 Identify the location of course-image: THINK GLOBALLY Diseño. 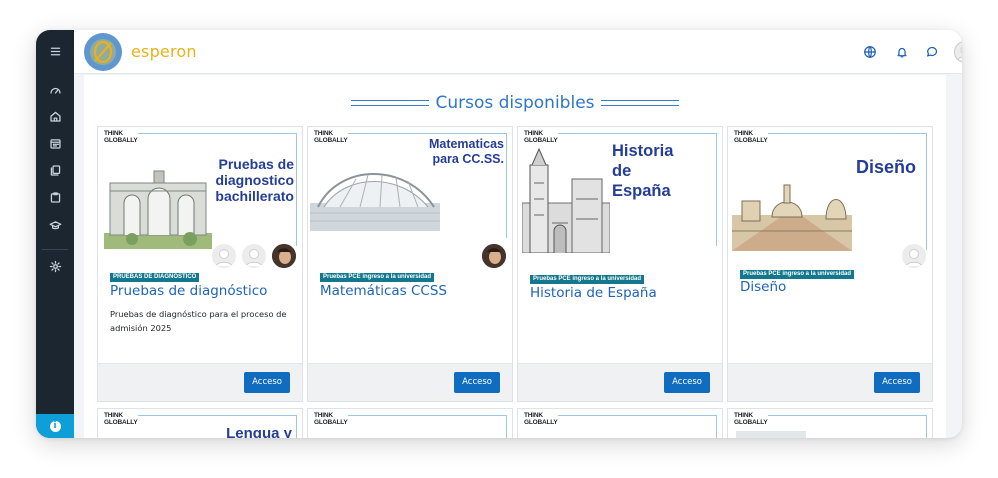
(830, 193).